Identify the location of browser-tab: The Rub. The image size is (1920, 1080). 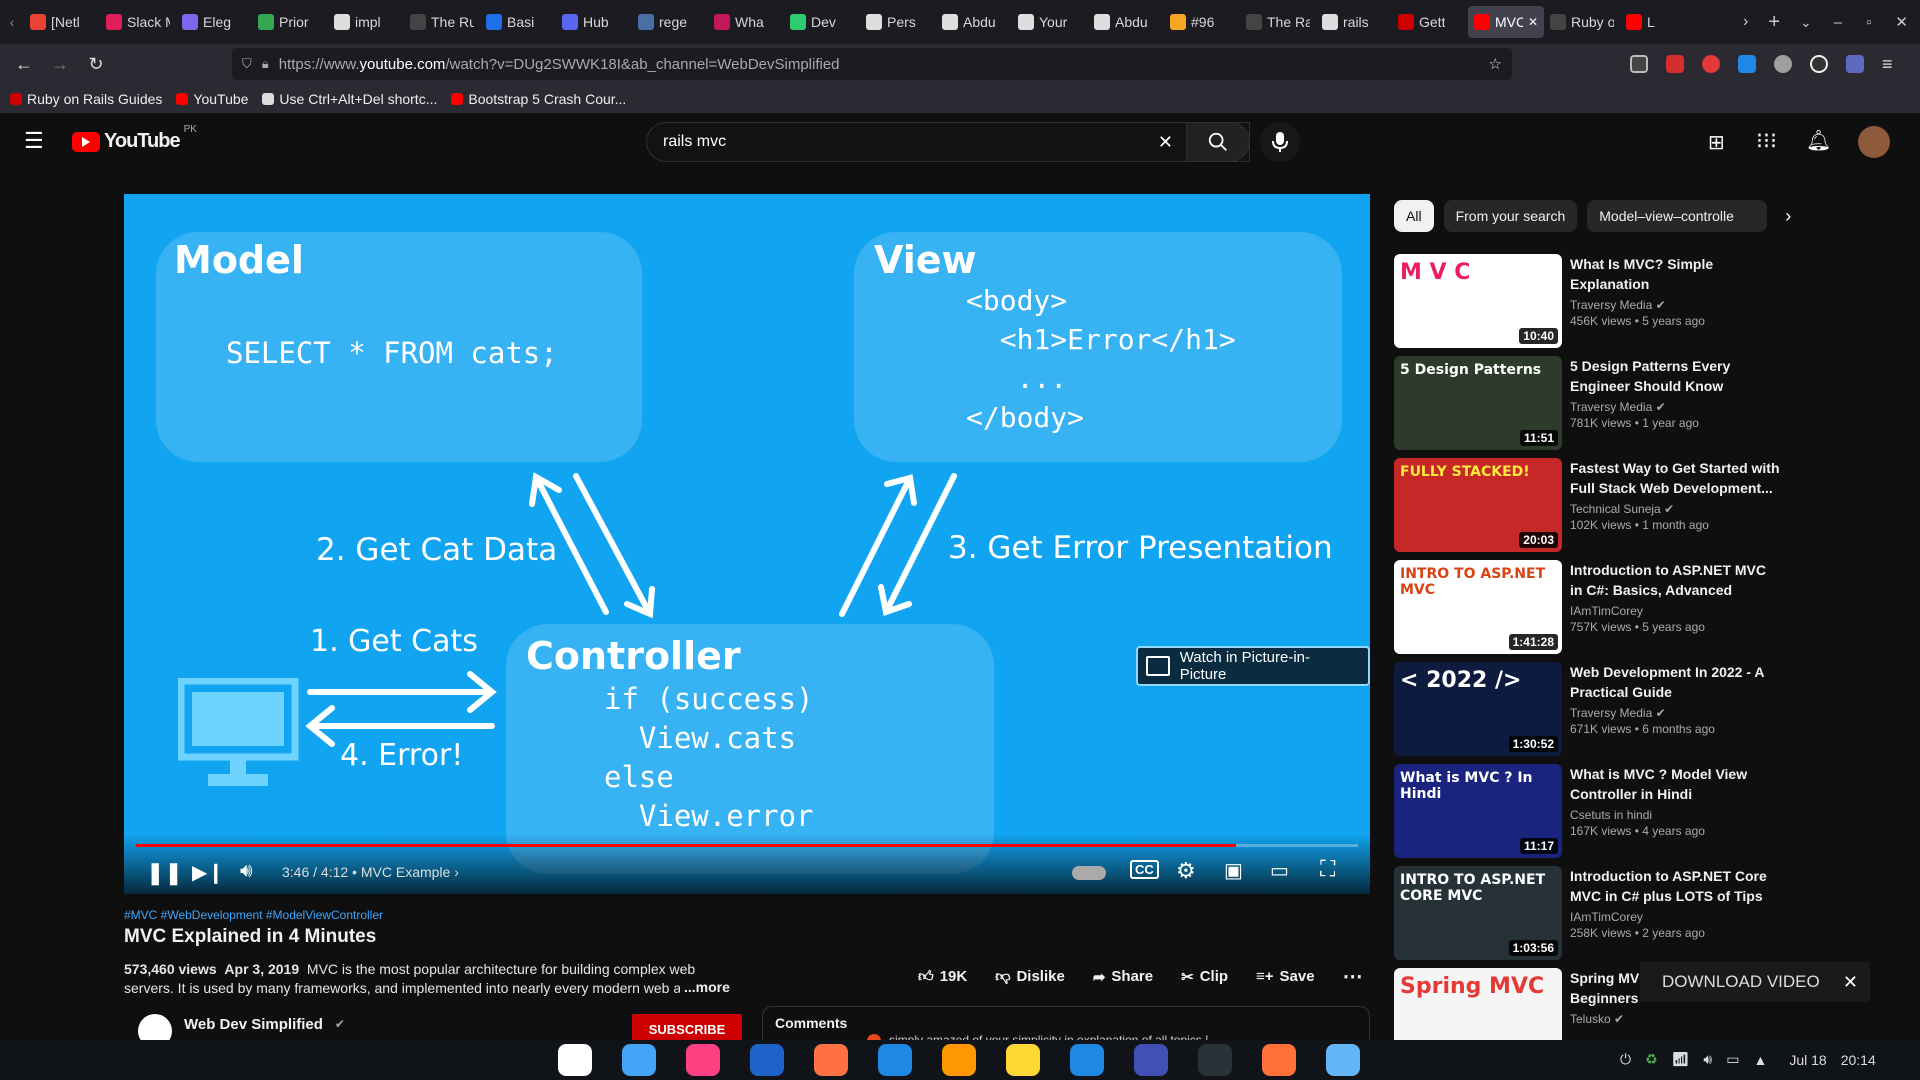
(442, 22).